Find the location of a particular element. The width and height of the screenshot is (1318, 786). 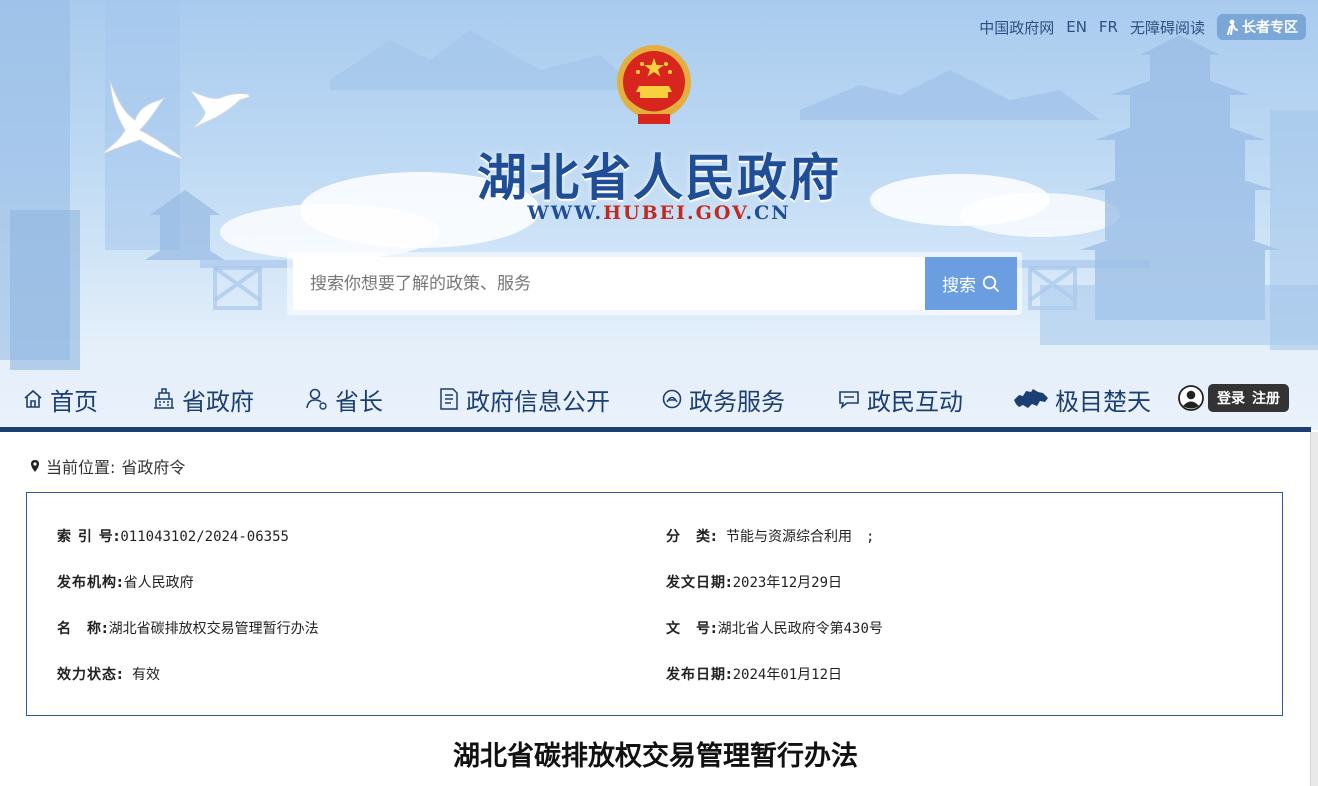

location-pin-icon is located at coordinates (35, 466).